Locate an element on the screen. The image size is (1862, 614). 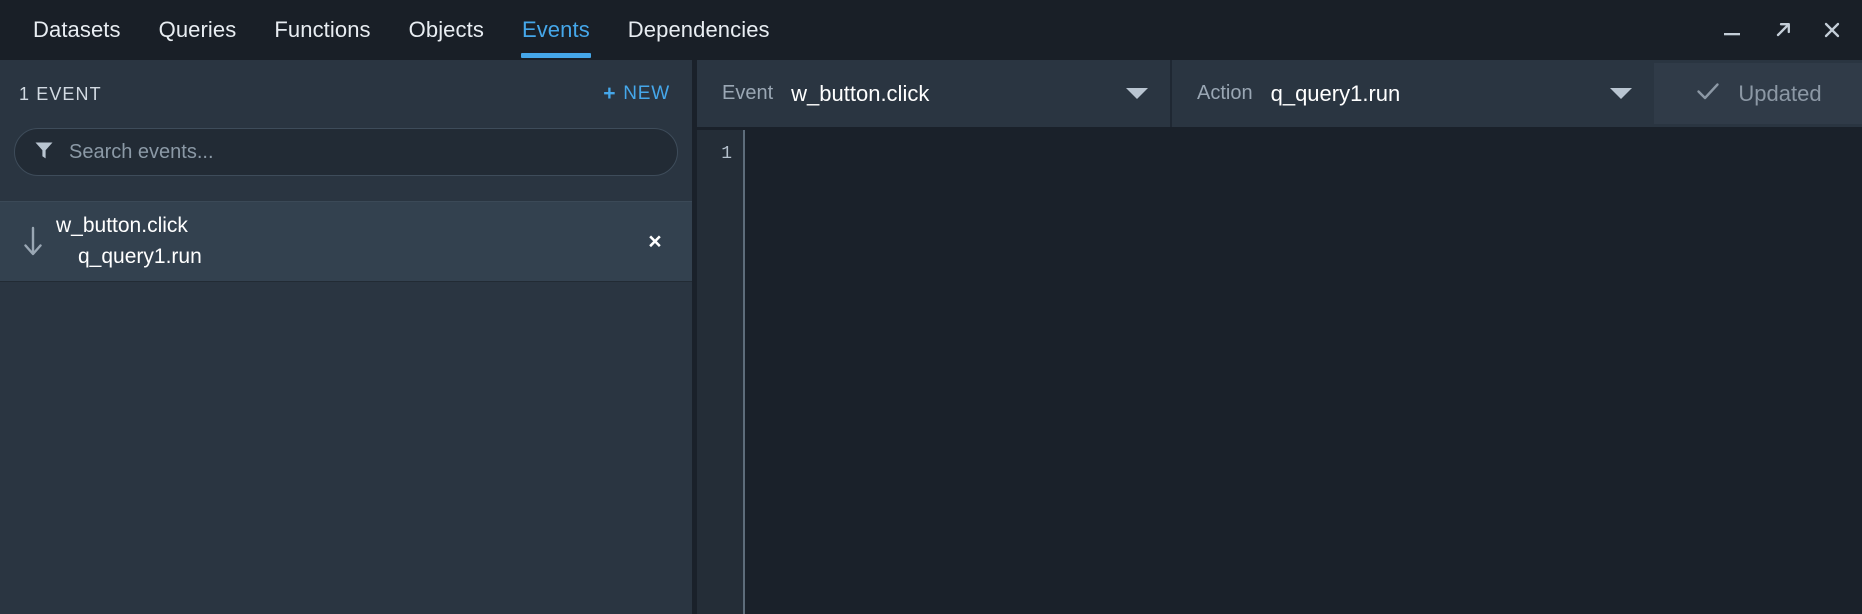
tab-functions: Functions is located at coordinates (322, 30).